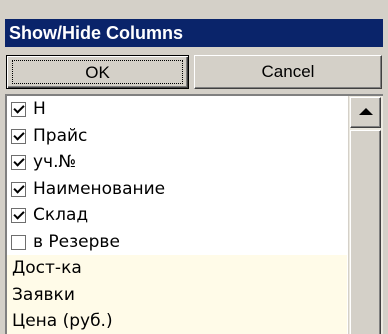  What do you see at coordinates (47, 268) in the screenshot?
I see `column-label: Дост-ка` at bounding box center [47, 268].